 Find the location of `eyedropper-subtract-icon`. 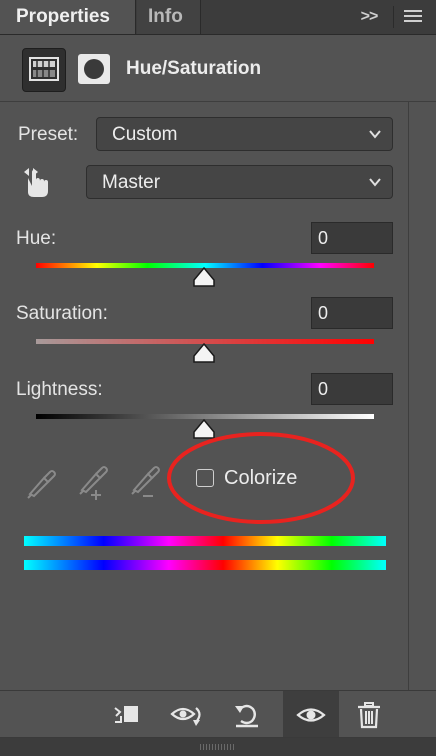

eyedropper-subtract-icon is located at coordinates (145, 482).